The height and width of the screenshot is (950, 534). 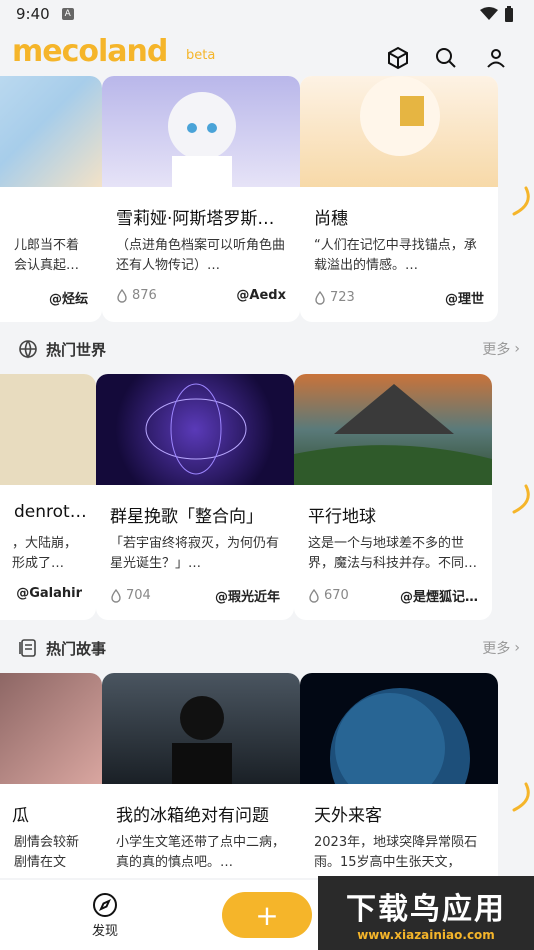 I want to click on worlds-section-header: 热门世界 更多 ›, so click(x=267, y=349).